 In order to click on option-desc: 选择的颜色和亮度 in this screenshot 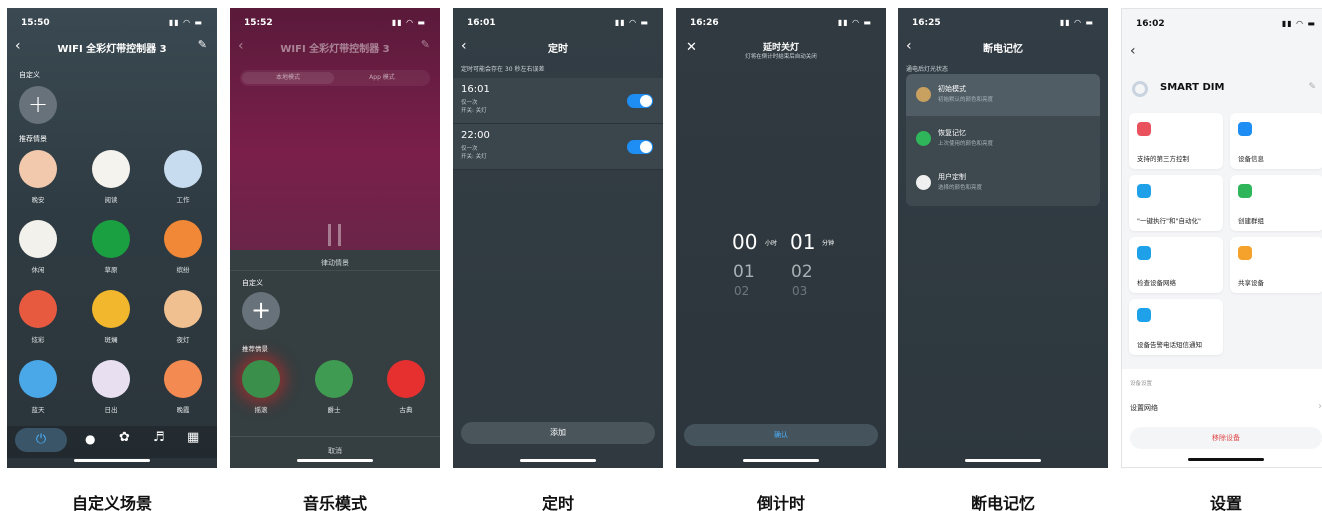, I will do `click(960, 188)`.